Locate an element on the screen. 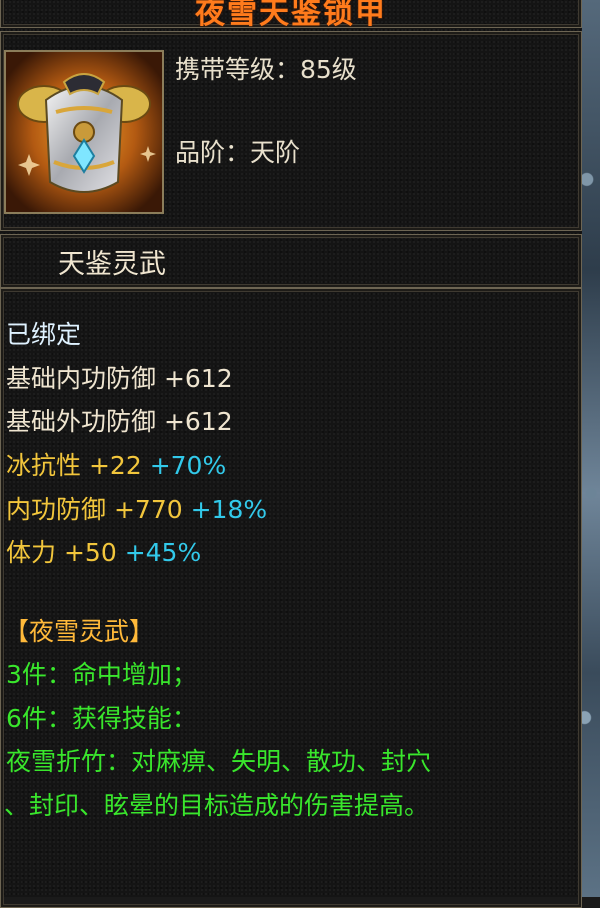 The width and height of the screenshot is (600, 908). stat-label: 体力 is located at coordinates (31, 552).